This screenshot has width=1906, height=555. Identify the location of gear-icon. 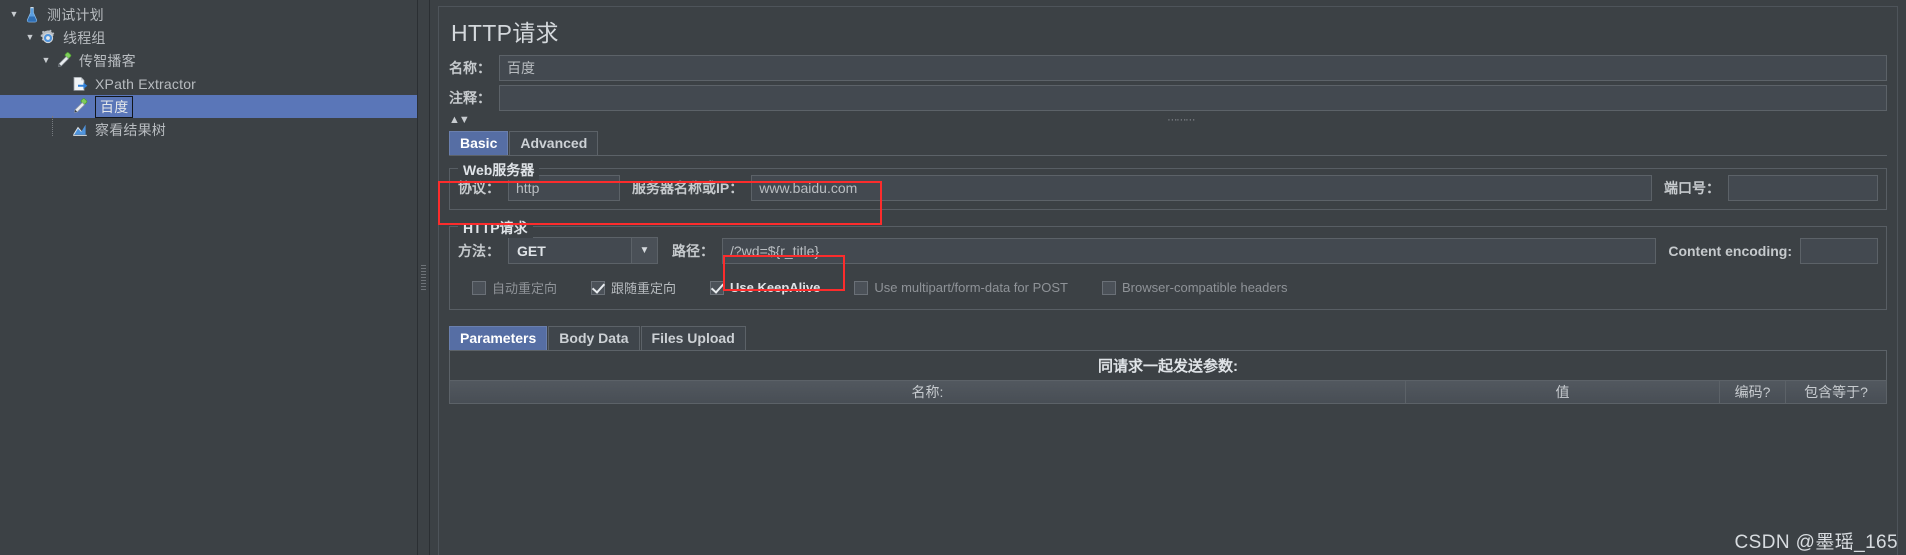
(48, 38).